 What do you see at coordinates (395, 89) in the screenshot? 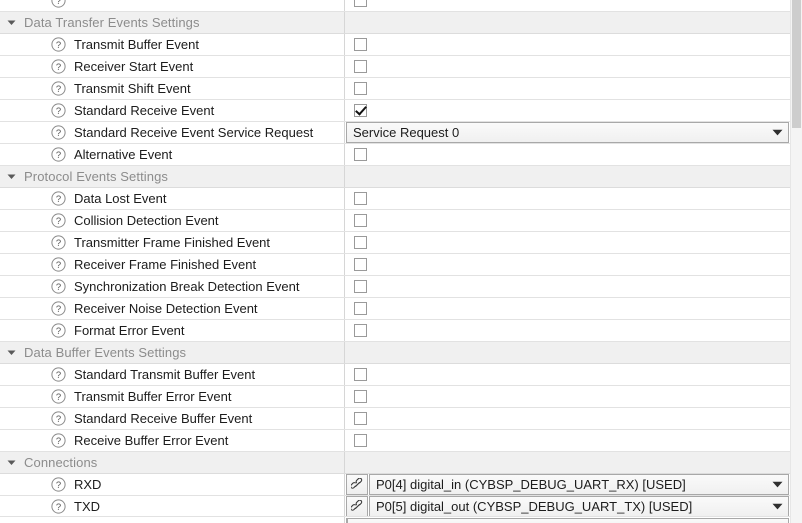
I see `row-transmit-shift-event: ? Transmit Shift Event` at bounding box center [395, 89].